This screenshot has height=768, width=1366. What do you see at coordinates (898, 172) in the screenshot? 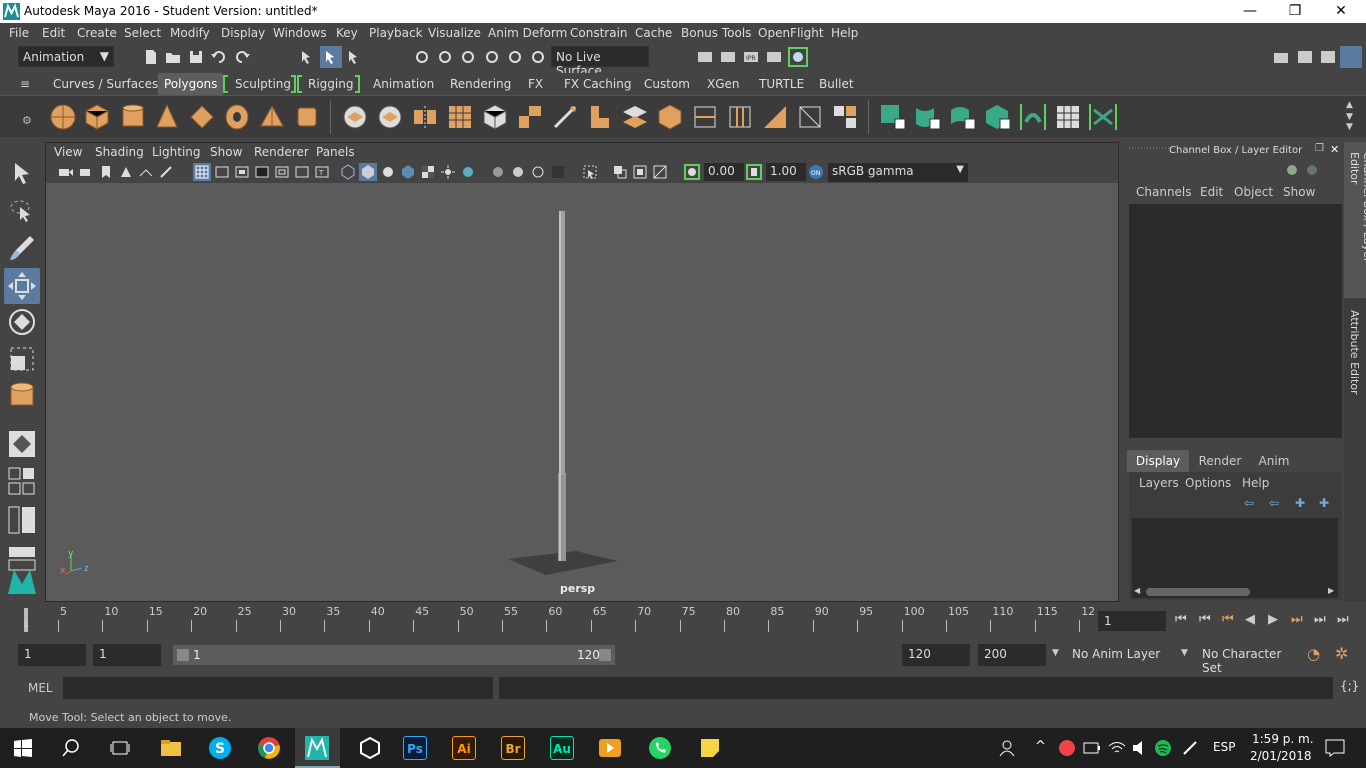
I see `color-space-dropdown: sRGB gamma ▼` at bounding box center [898, 172].